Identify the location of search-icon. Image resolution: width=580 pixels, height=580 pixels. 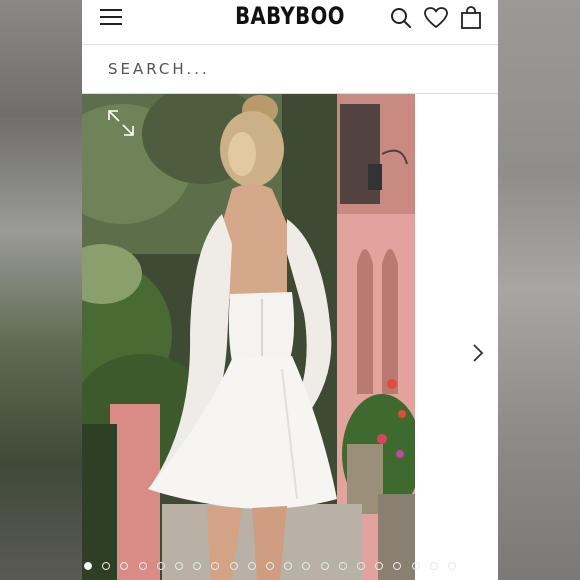
(401, 18).